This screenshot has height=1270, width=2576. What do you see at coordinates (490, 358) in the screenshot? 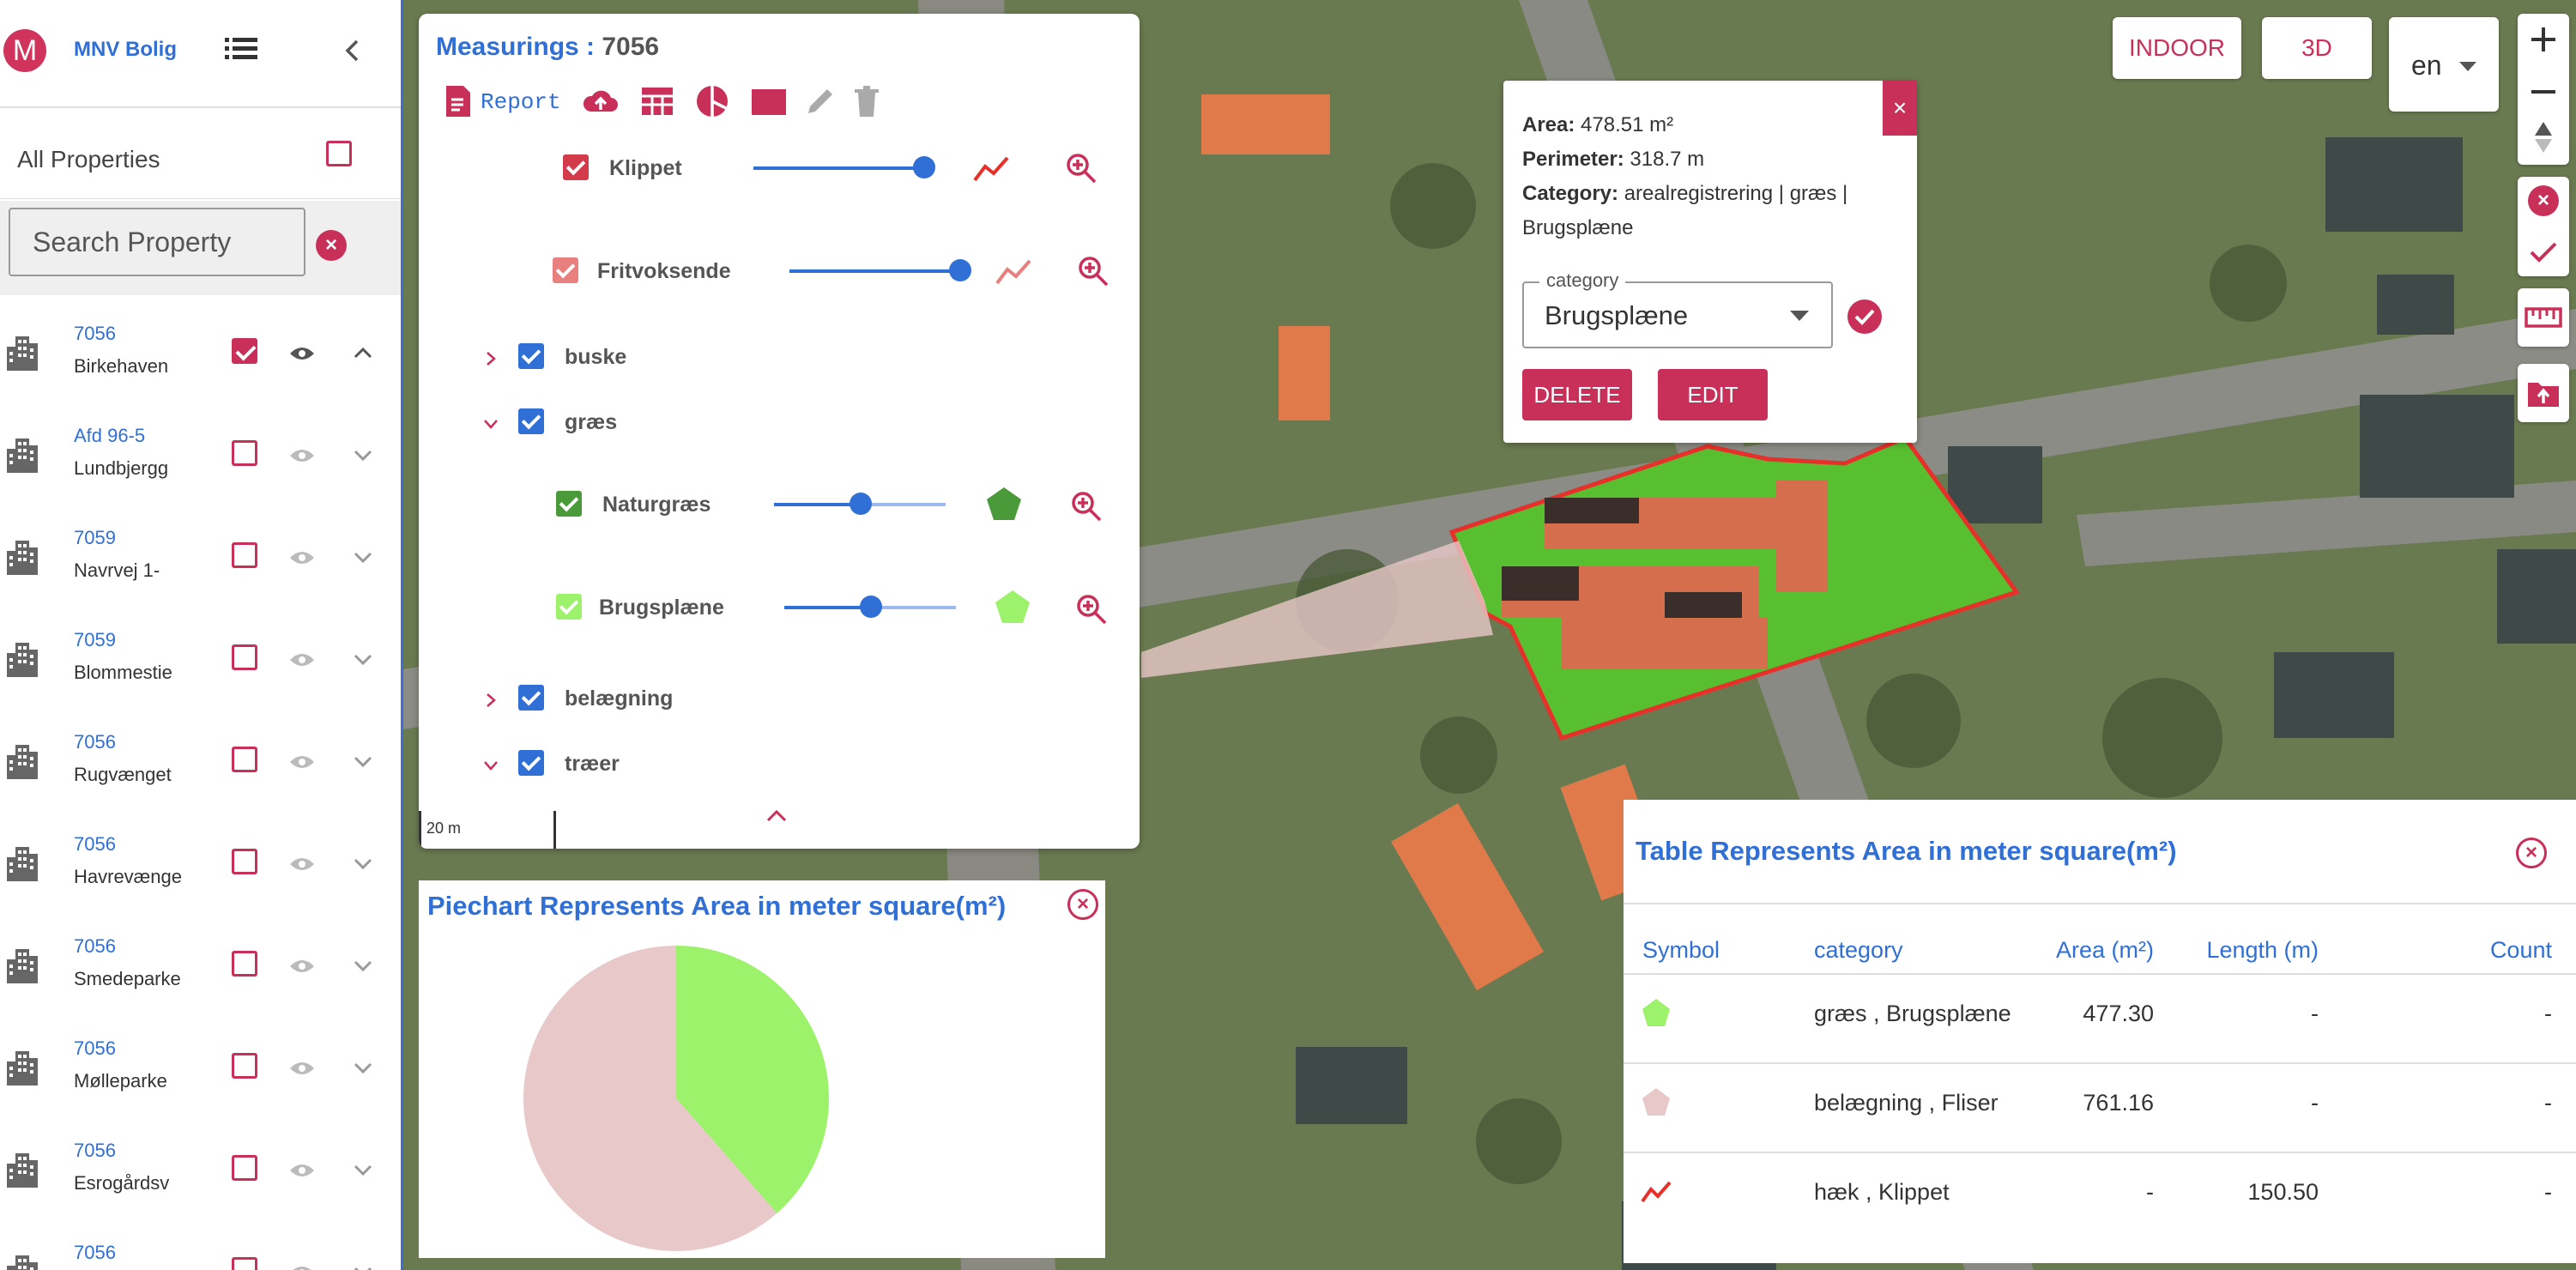
I see `expand-buske-icon` at bounding box center [490, 358].